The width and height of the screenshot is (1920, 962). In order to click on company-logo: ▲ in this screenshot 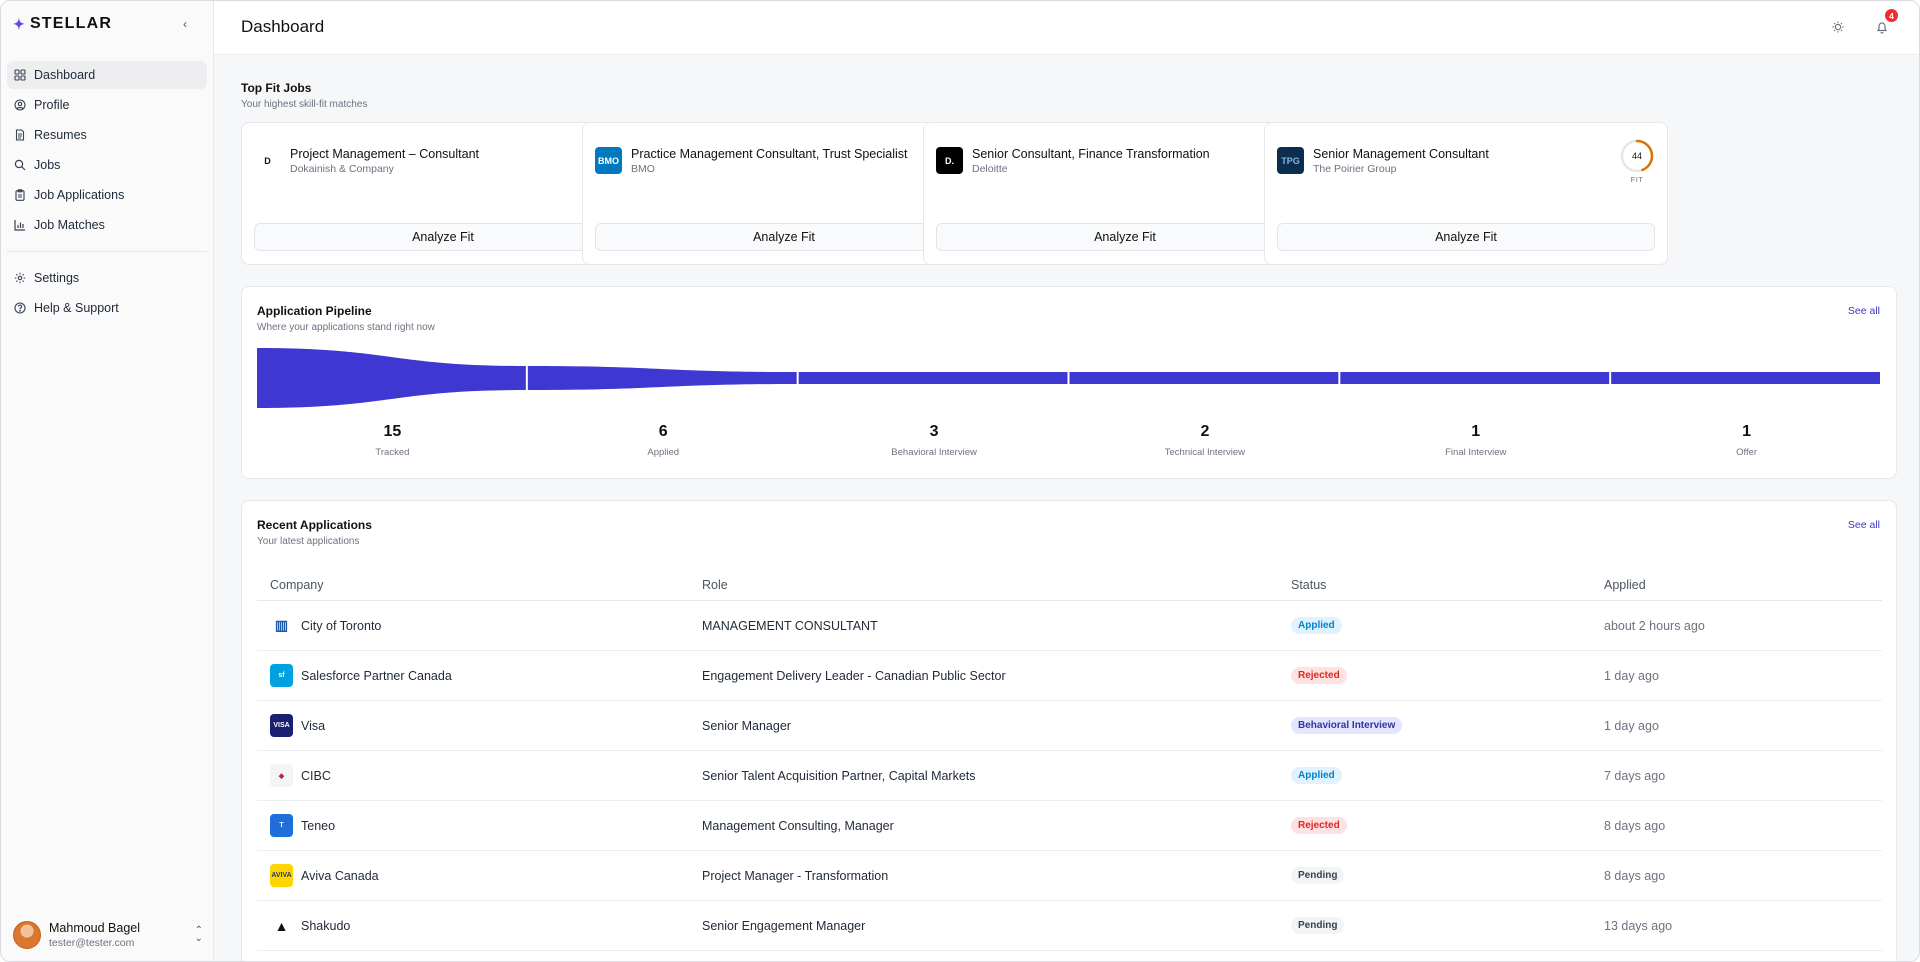, I will do `click(281, 925)`.